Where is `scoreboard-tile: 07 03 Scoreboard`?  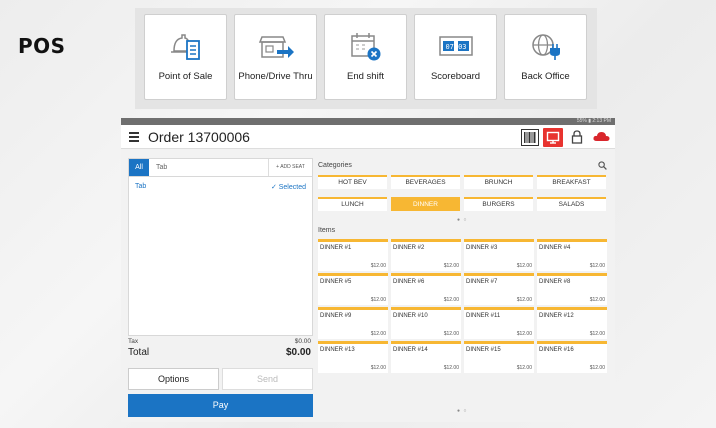 scoreboard-tile: 07 03 Scoreboard is located at coordinates (455, 57).